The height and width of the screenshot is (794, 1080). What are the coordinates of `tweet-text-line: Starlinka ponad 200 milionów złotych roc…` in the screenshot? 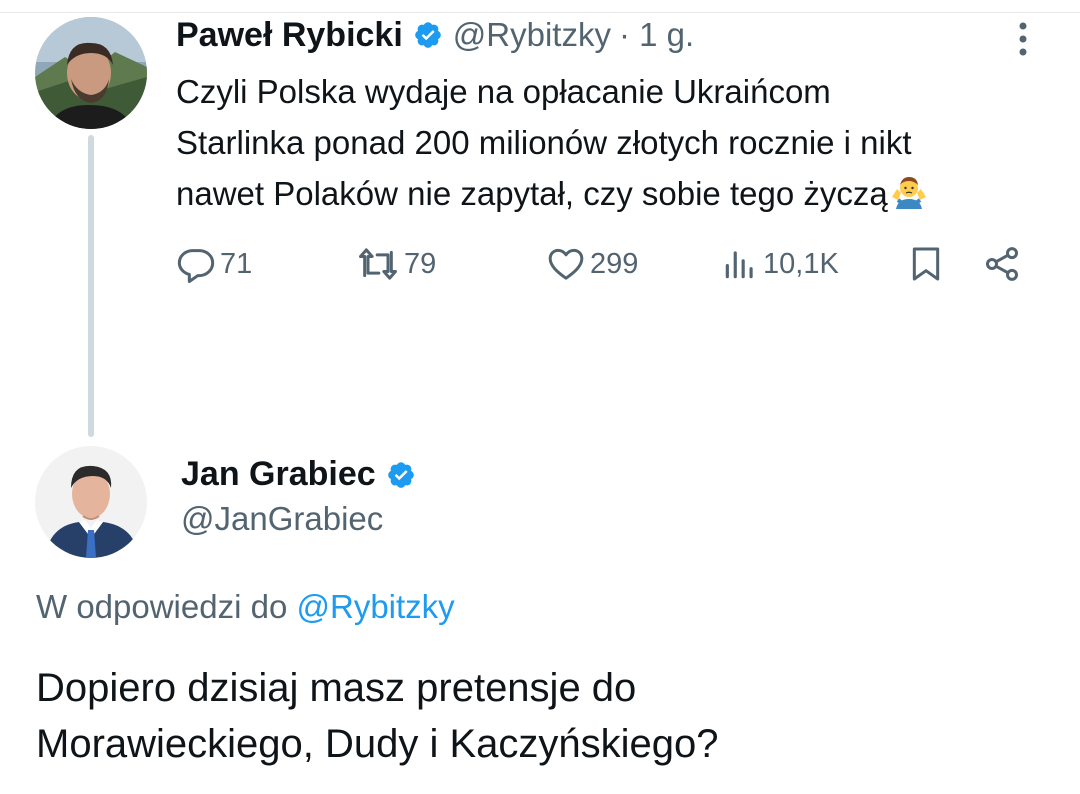 It's located at (544, 142).